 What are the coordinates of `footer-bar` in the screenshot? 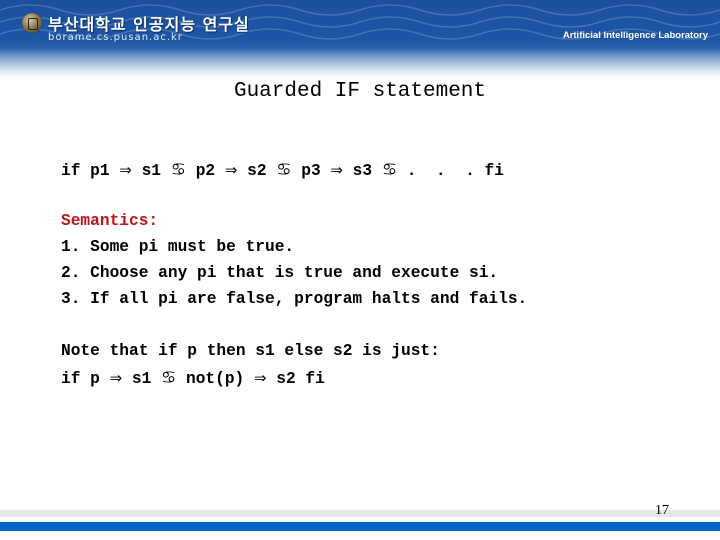 It's located at (360, 526).